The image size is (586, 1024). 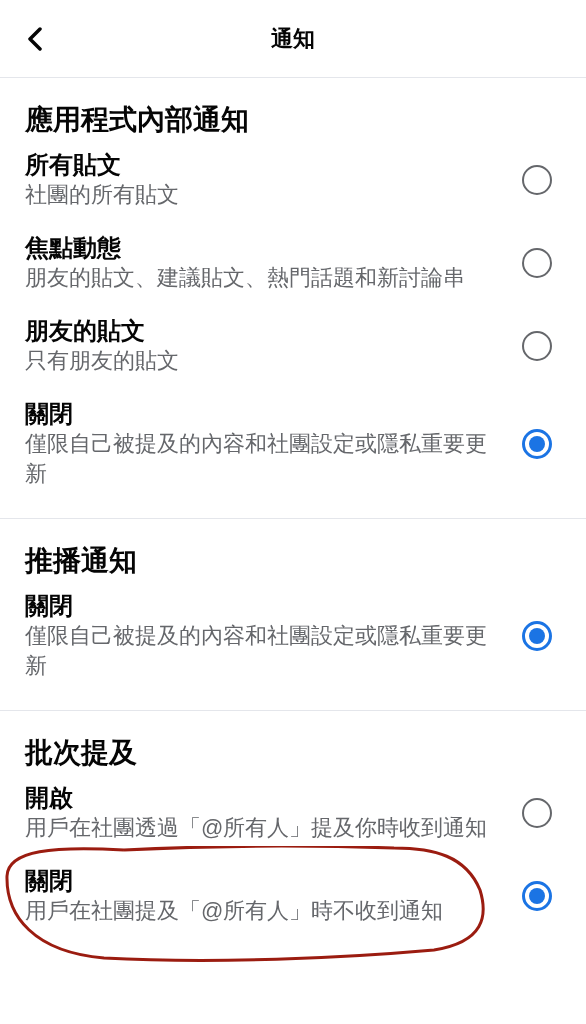 What do you see at coordinates (35, 39) in the screenshot?
I see `back-icon` at bounding box center [35, 39].